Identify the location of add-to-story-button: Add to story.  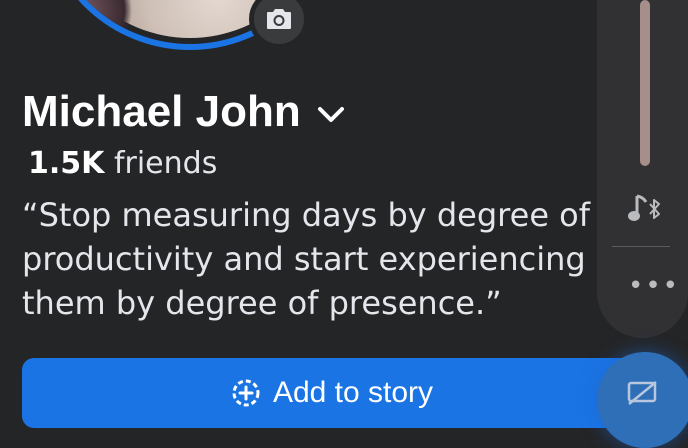
(332, 393).